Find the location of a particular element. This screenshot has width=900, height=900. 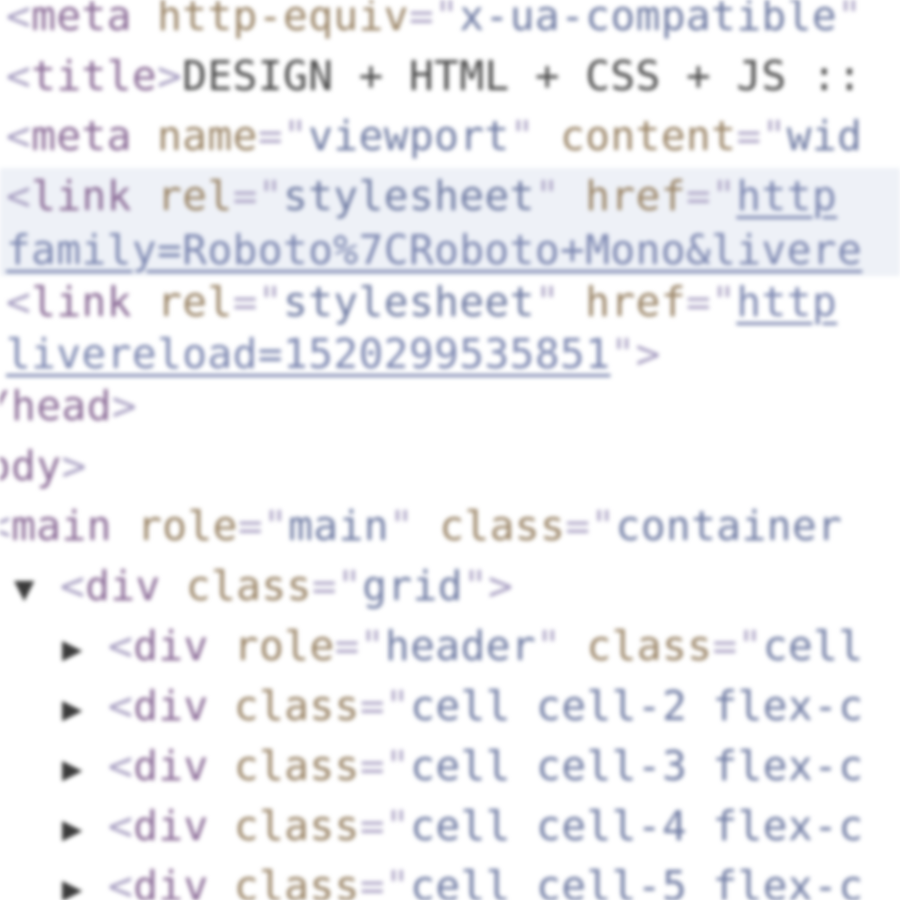

code-token-v: viewport is located at coordinates (409, 136).